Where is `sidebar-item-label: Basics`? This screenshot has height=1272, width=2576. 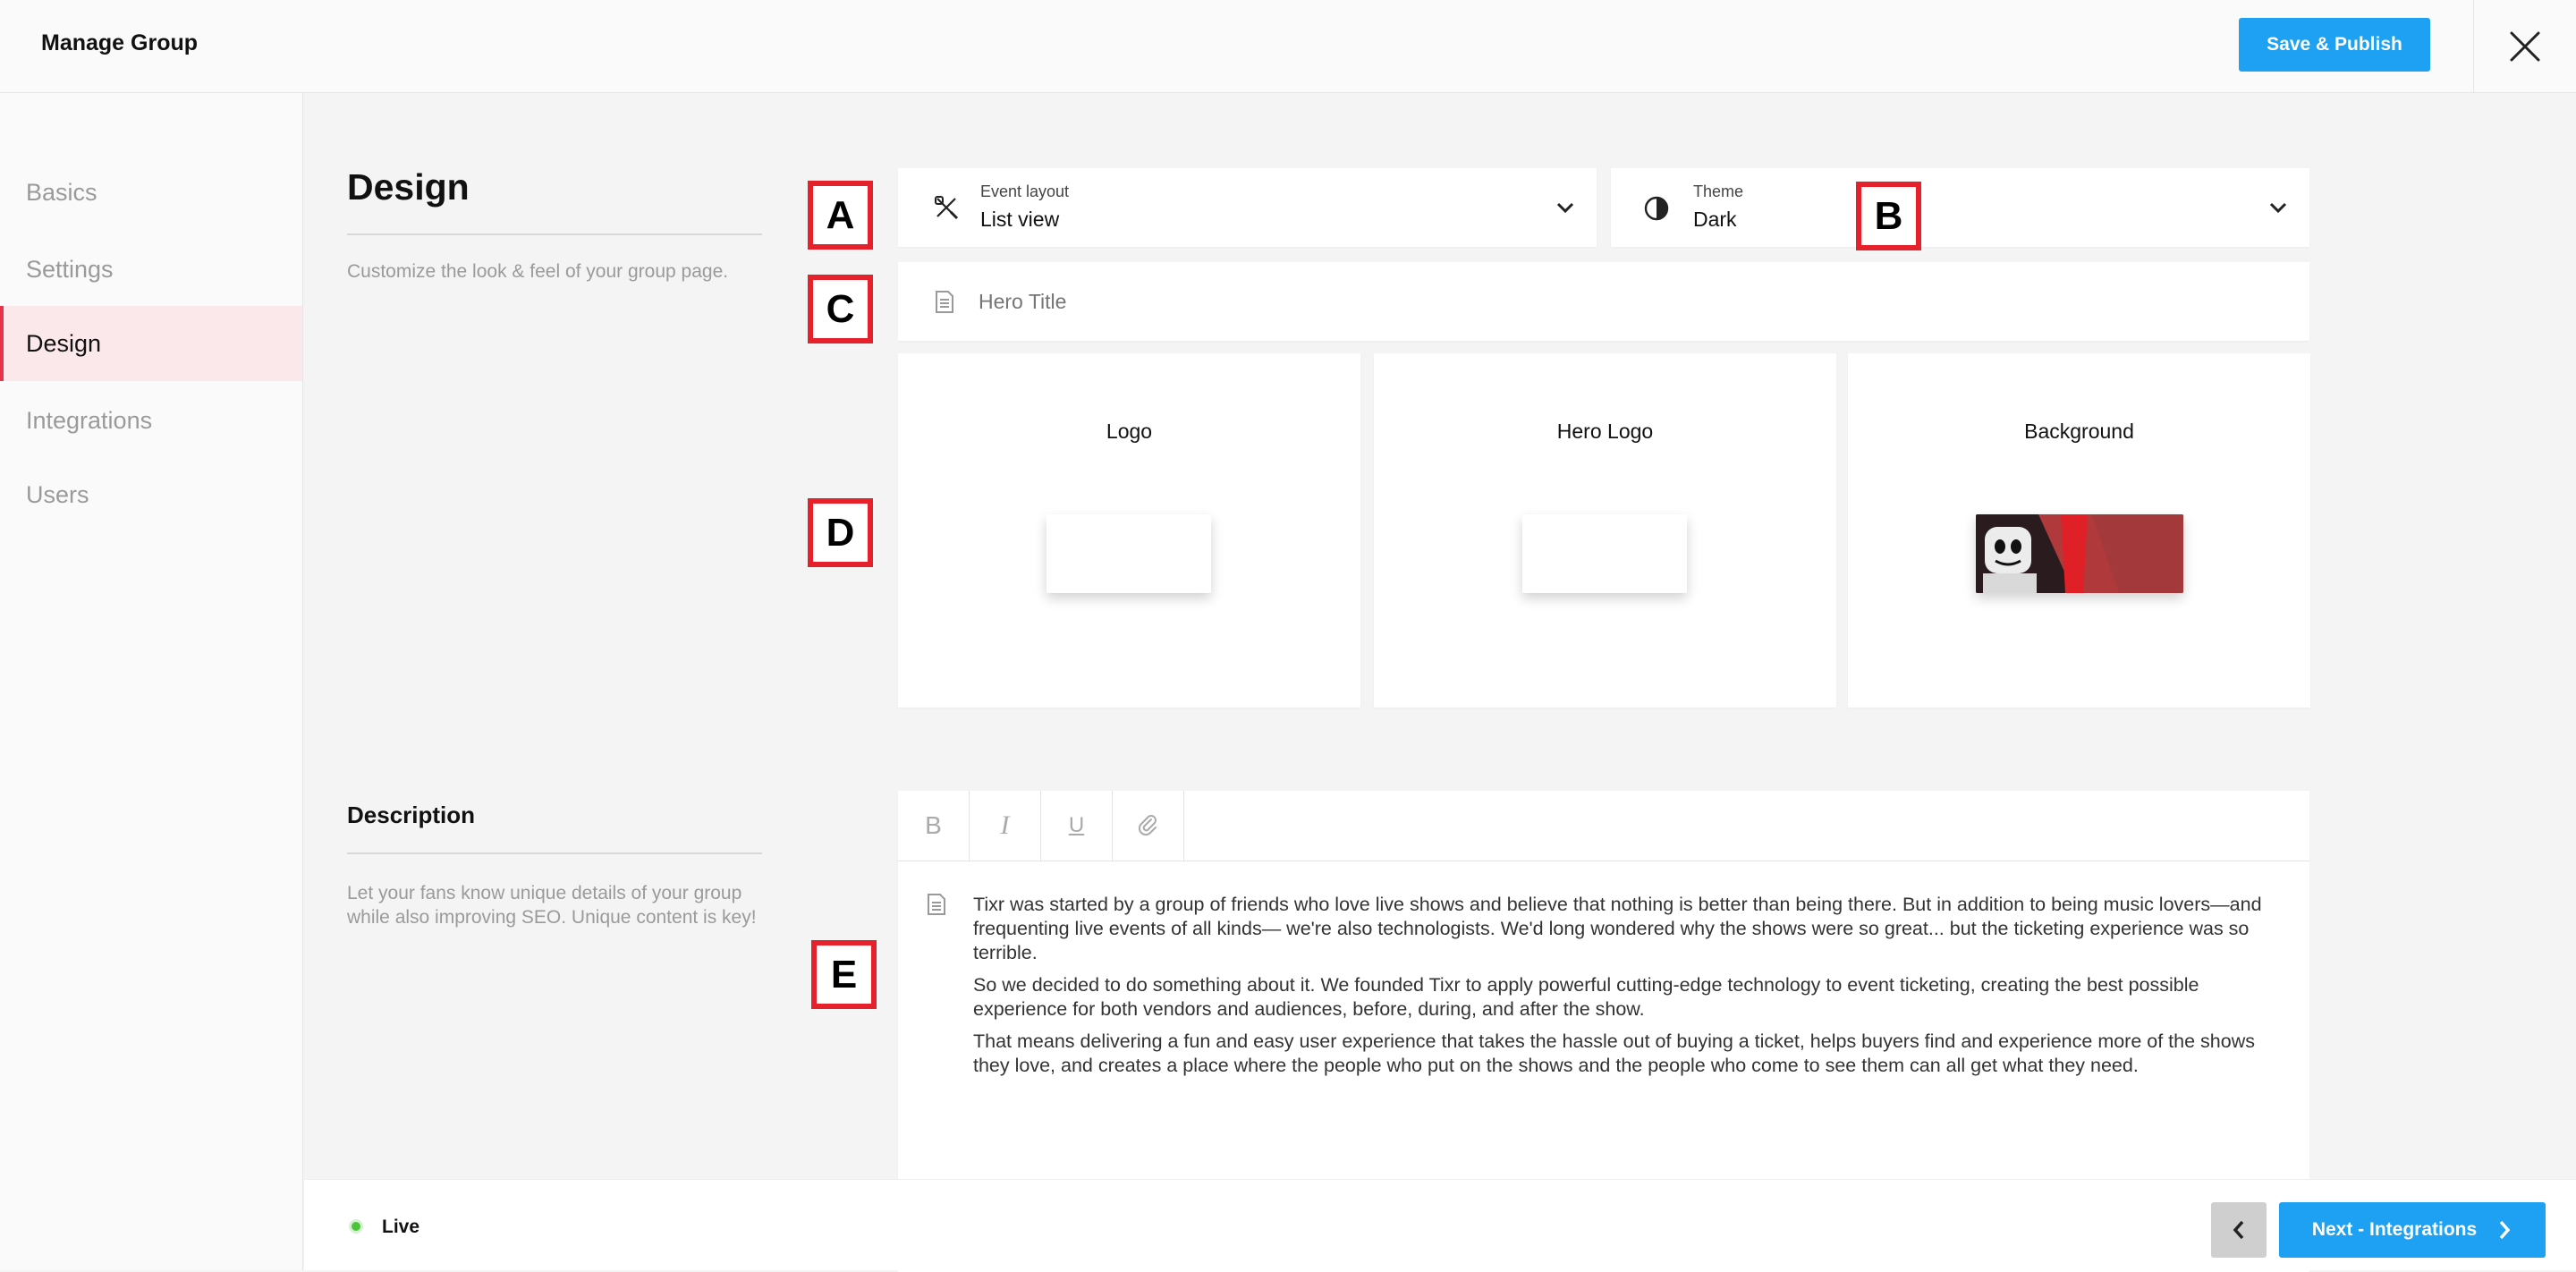 sidebar-item-label: Basics is located at coordinates (61, 192).